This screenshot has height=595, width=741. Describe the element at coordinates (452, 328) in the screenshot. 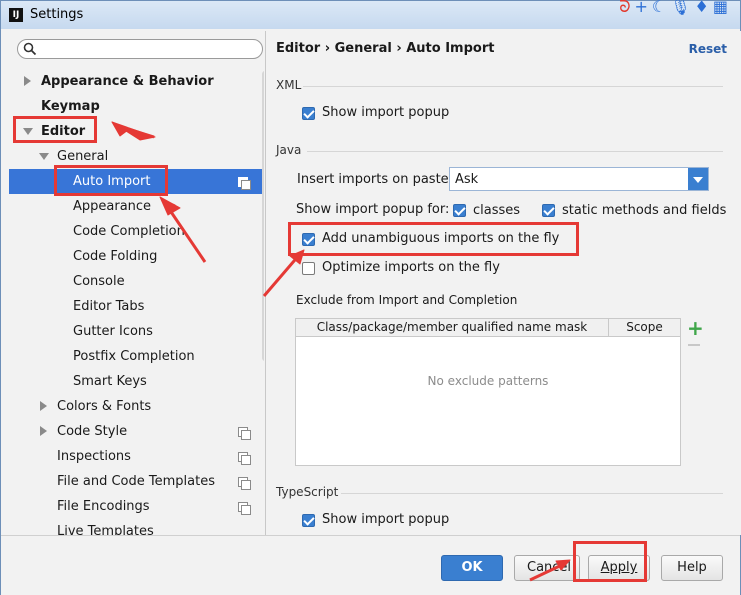

I see `column-header-mask: Class/package/member qualified name mask` at that location.